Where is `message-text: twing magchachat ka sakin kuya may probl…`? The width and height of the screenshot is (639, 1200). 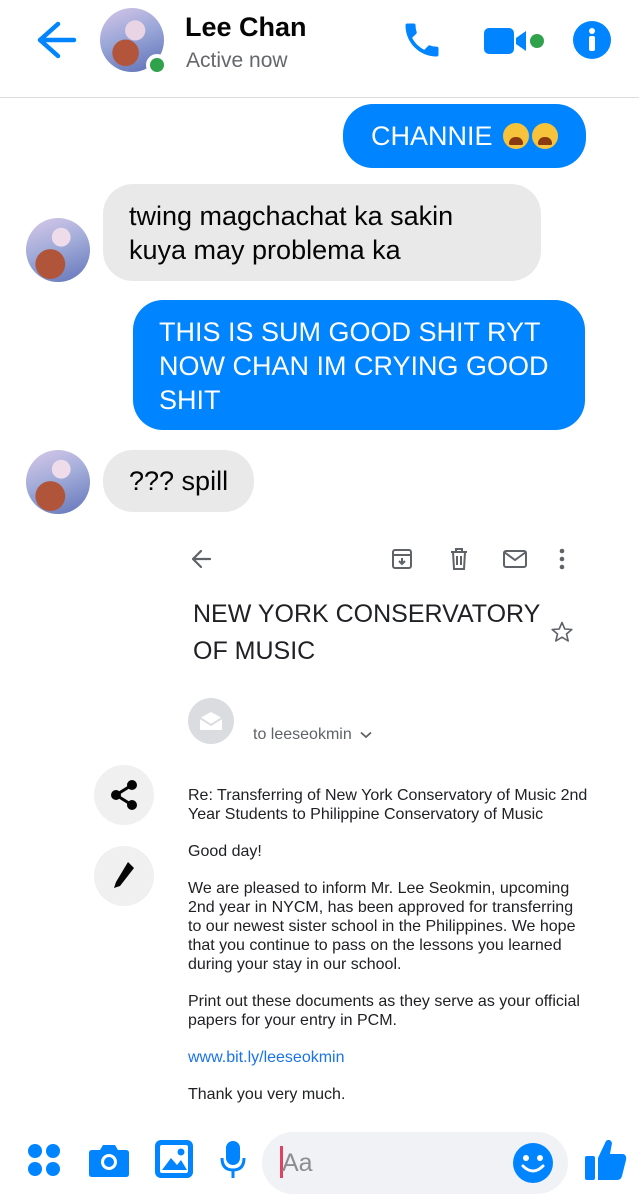 message-text: twing magchachat ka sakin kuya may probl… is located at coordinates (291, 233).